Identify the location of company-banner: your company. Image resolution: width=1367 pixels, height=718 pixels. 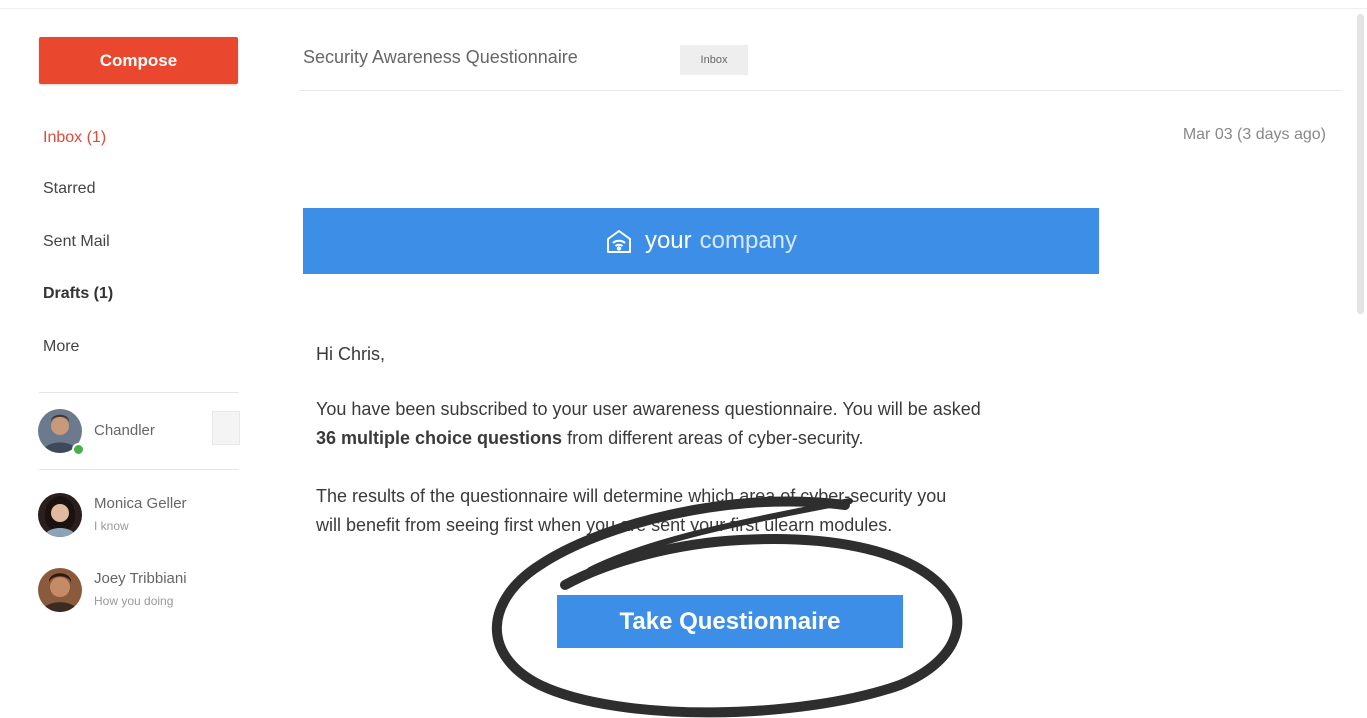
(701, 241).